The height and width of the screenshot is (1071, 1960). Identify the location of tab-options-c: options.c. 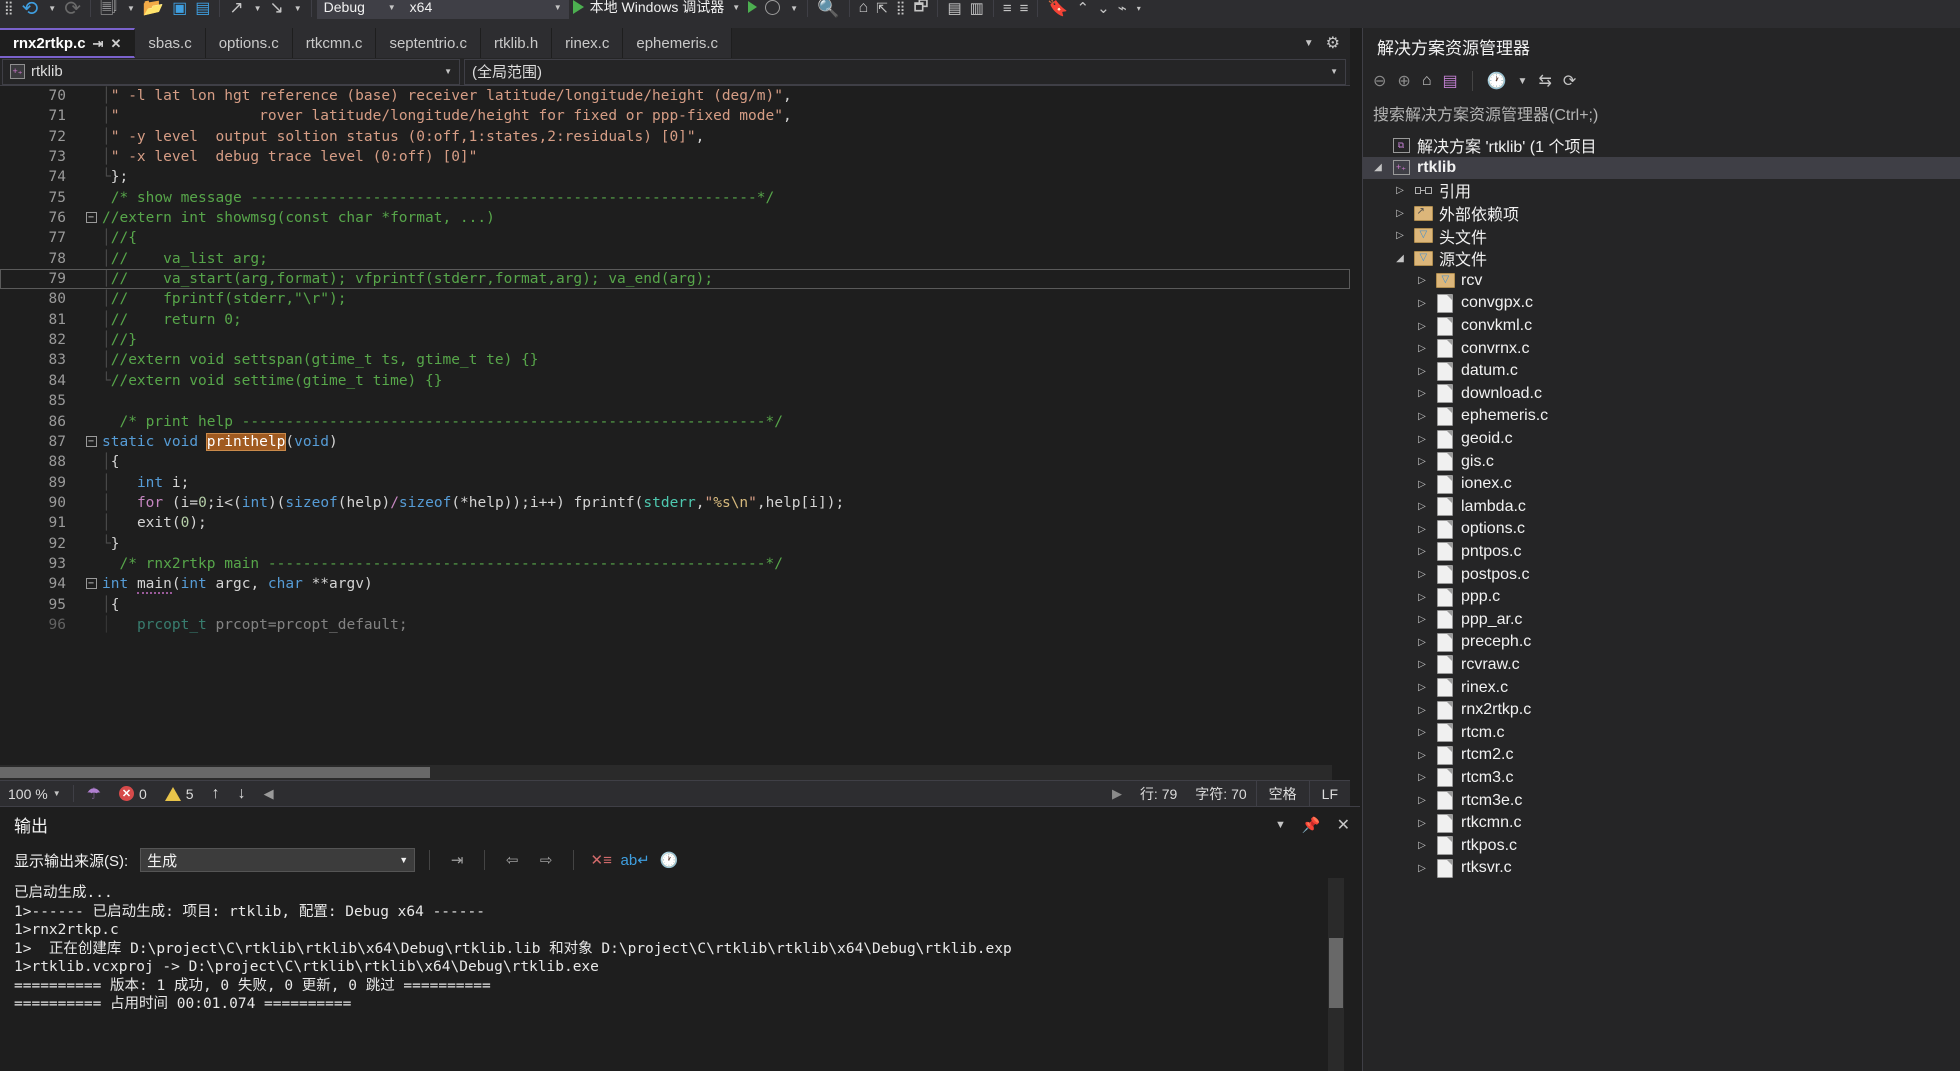
(249, 43).